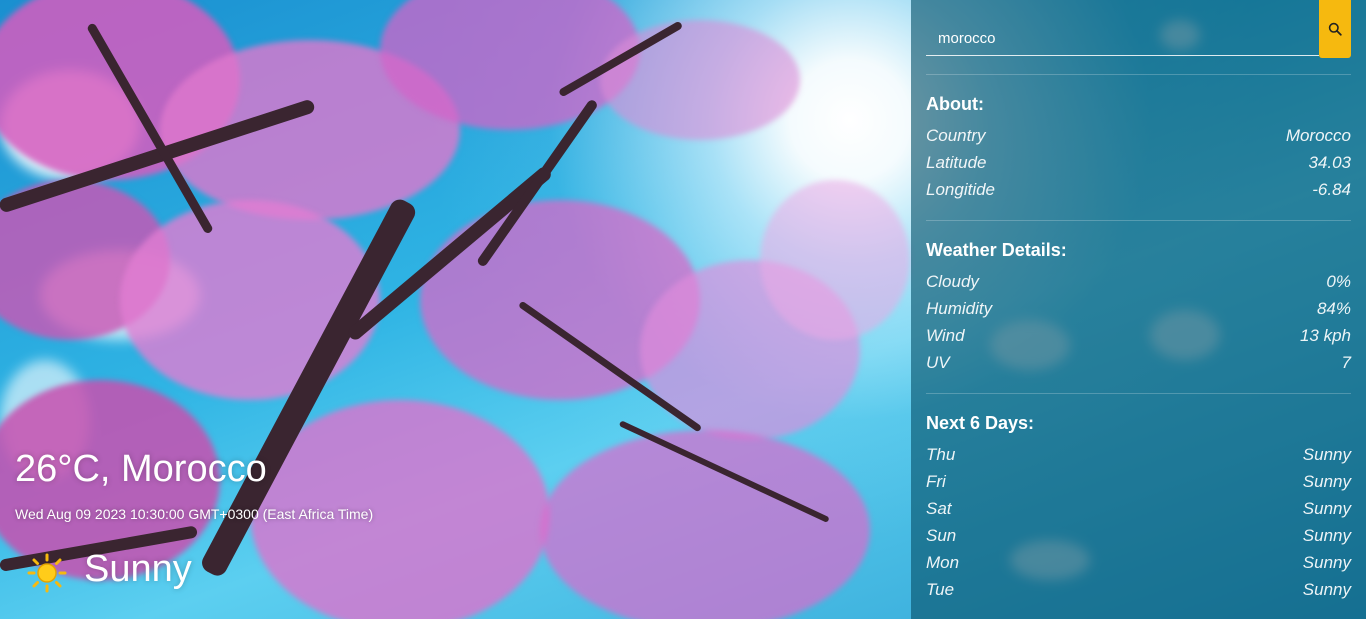  Describe the element at coordinates (1138, 192) in the screenshot. I see `about-row-longitude: Longitide -6.84` at that location.